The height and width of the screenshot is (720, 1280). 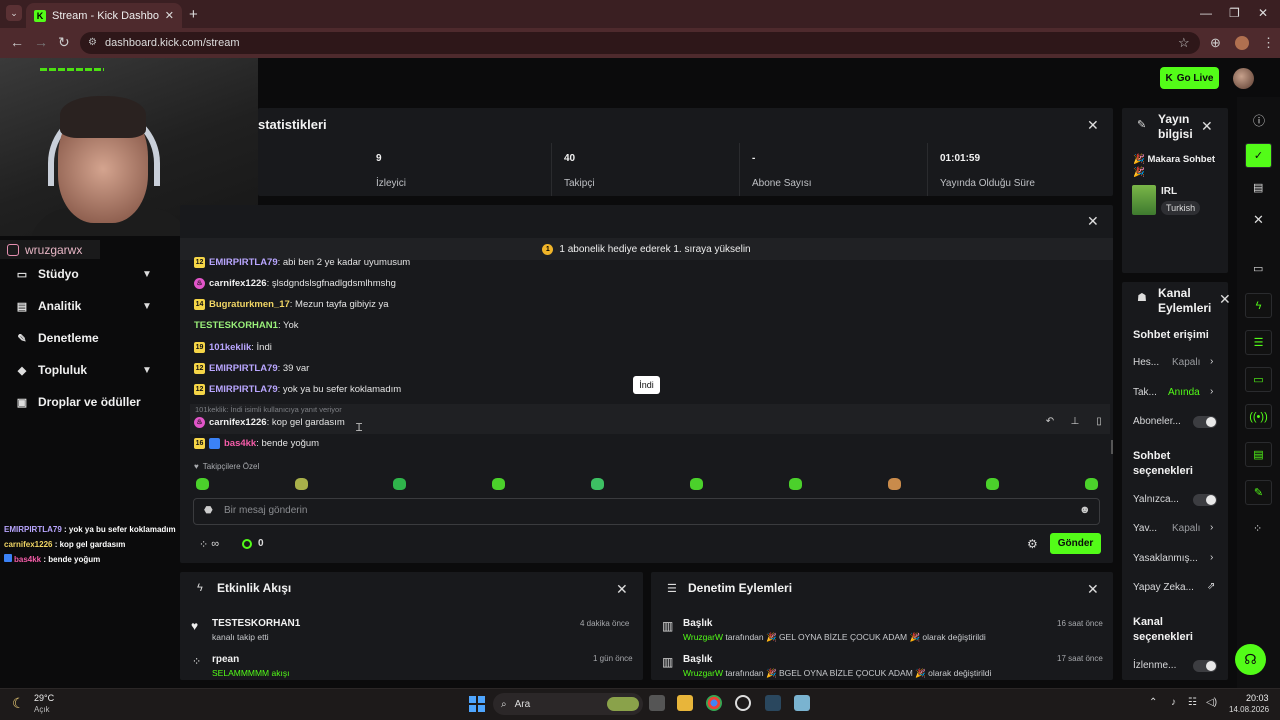 What do you see at coordinates (1258, 454) in the screenshot?
I see `stream-info-icon: ▤` at bounding box center [1258, 454].